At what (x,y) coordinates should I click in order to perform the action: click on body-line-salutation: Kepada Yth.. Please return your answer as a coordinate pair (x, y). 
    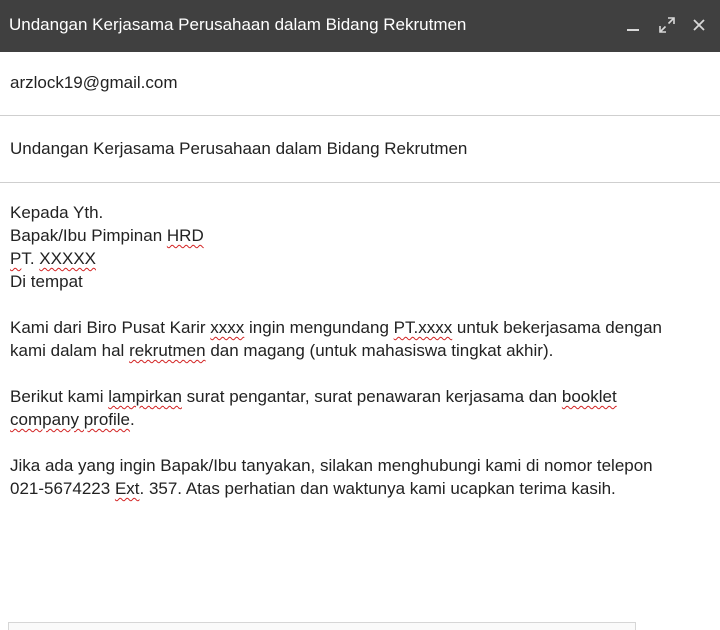
    Looking at the image, I should click on (360, 212).